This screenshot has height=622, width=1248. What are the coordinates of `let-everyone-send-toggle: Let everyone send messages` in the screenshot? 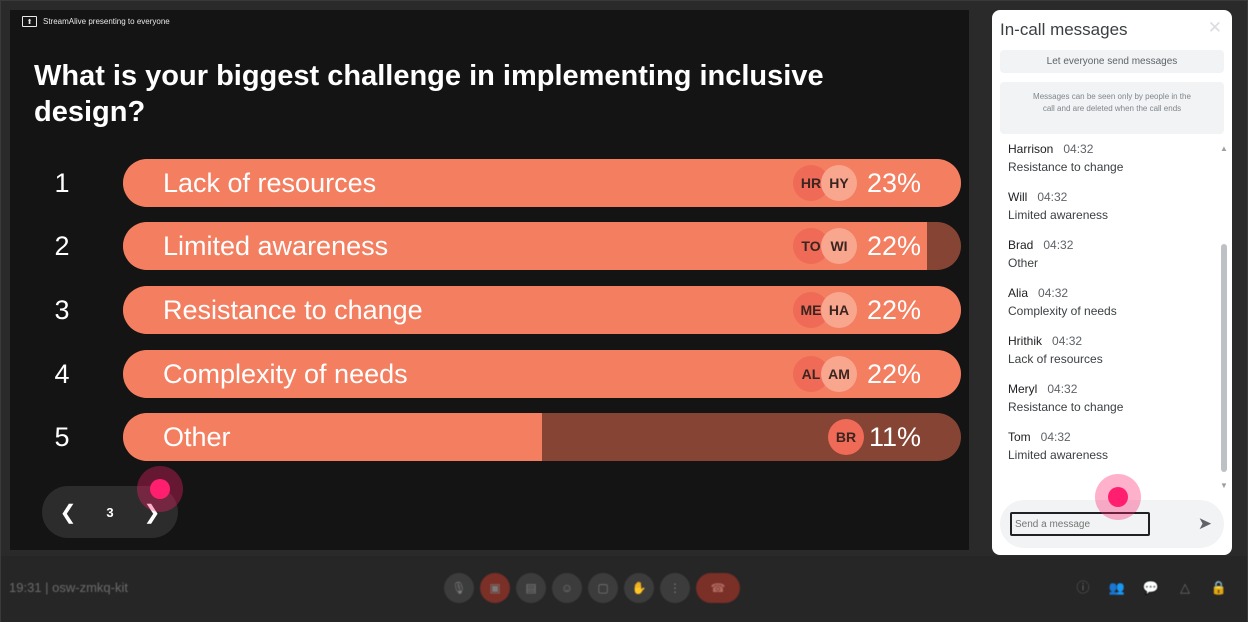 It's located at (1112, 61).